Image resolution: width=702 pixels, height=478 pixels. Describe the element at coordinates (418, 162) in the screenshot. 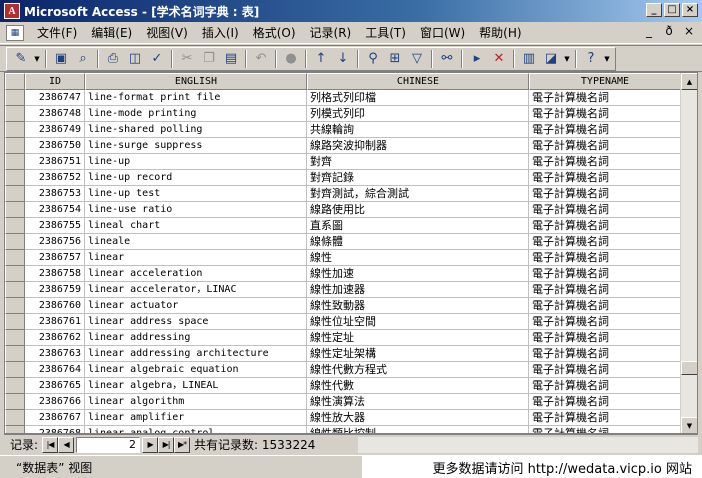

I see `cell-chinese: 對齊` at that location.